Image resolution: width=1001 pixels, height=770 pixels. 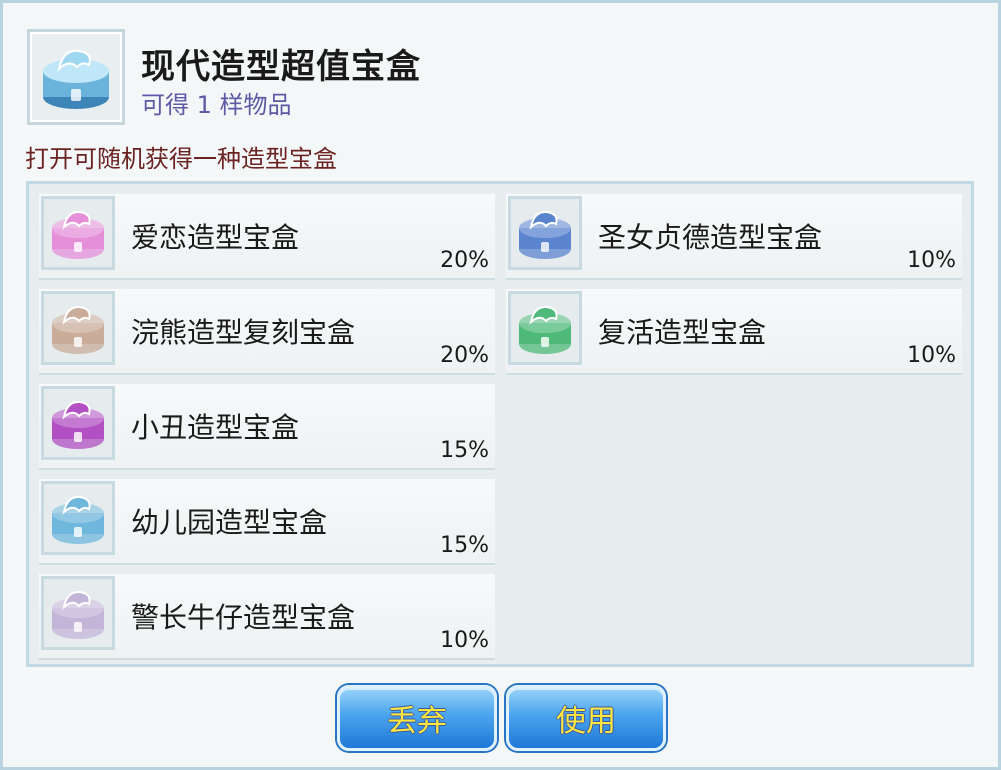 I want to click on discard-button: 丢弃, so click(x=417, y=718).